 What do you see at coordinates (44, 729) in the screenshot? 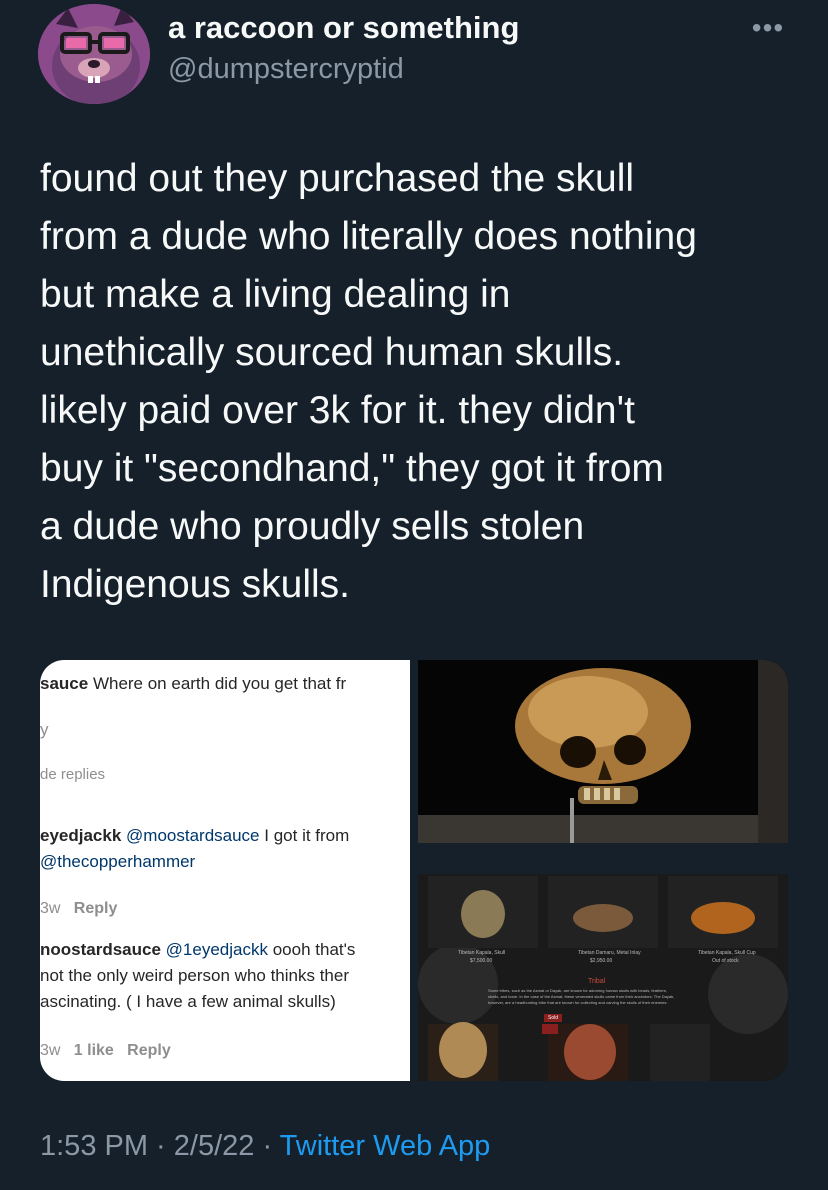
I see `comment-1-meta: y` at bounding box center [44, 729].